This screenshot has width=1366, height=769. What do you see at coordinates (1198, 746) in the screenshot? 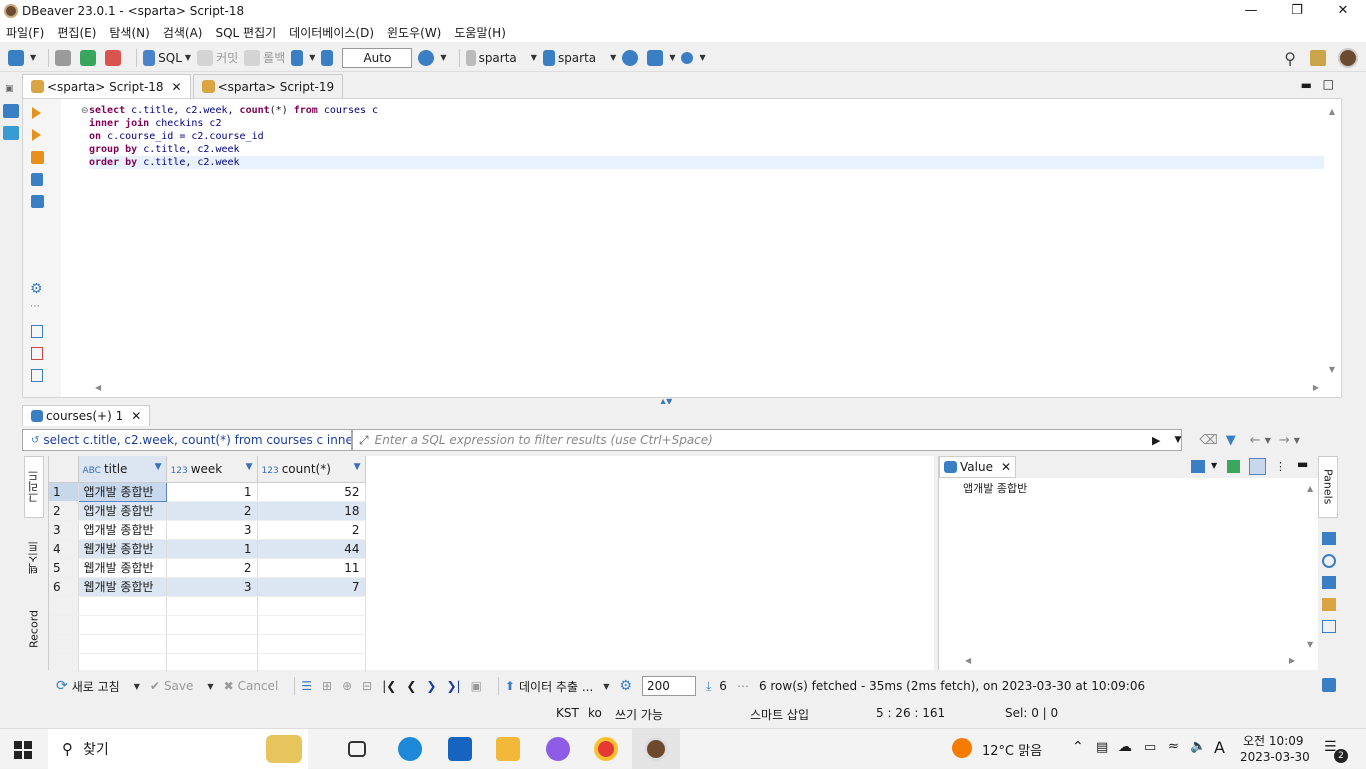
I see `volume-icon: 🔈` at bounding box center [1198, 746].